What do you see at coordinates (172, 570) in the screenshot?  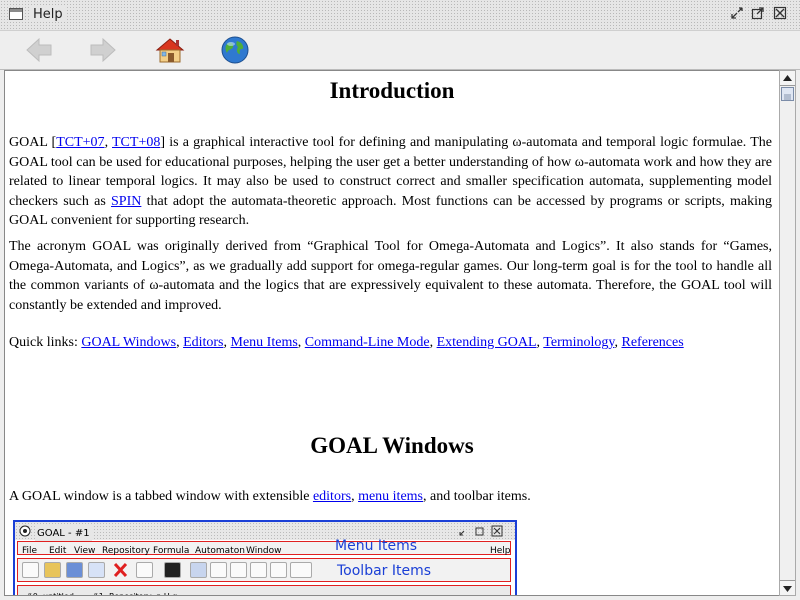 I see `dice-icon` at bounding box center [172, 570].